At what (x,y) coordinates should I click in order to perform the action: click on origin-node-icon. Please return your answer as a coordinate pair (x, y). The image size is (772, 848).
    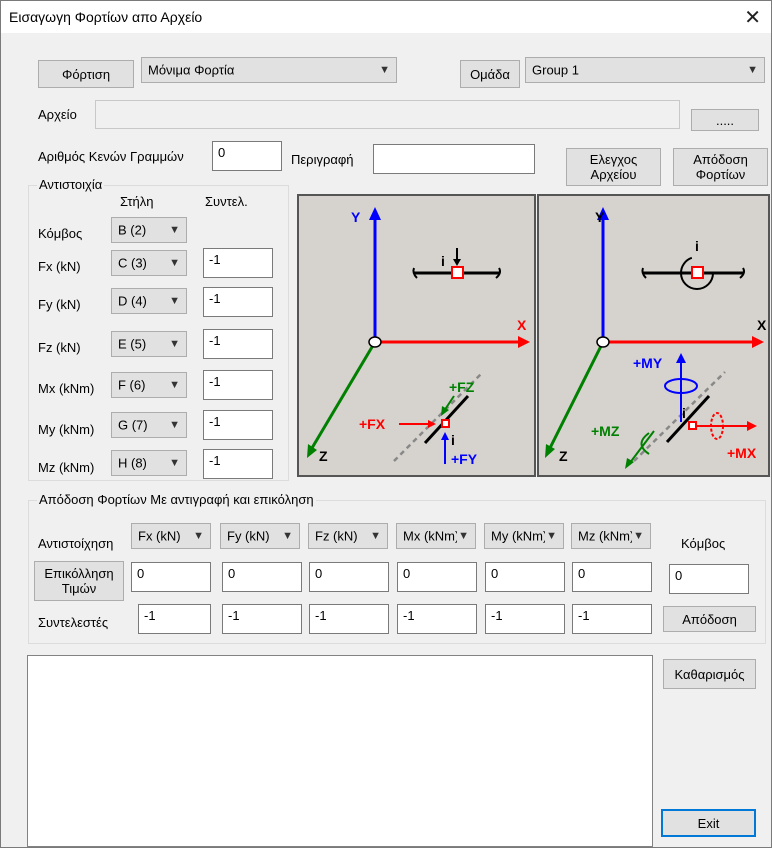
    Looking at the image, I should click on (375, 342).